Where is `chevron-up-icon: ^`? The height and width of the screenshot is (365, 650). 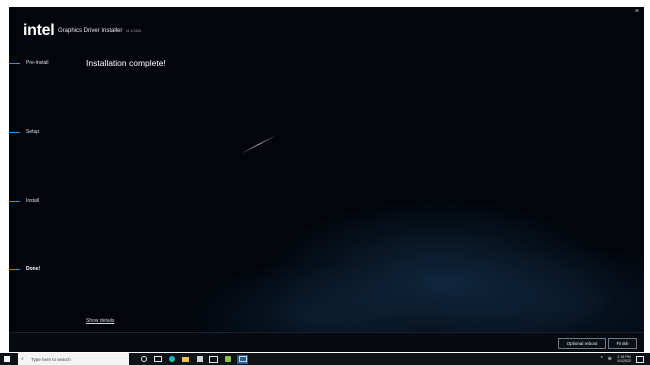
chevron-up-icon: ^ is located at coordinates (601, 359).